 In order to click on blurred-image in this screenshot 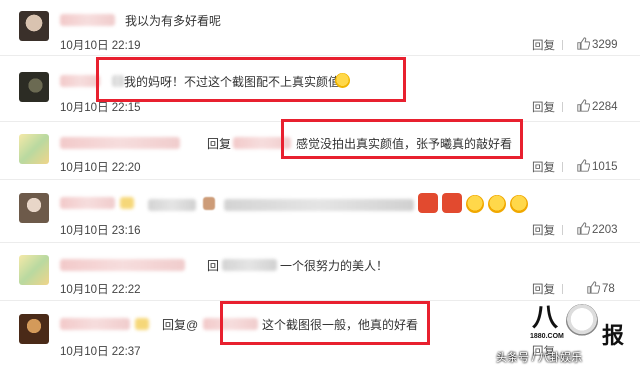, I will do `click(209, 203)`.